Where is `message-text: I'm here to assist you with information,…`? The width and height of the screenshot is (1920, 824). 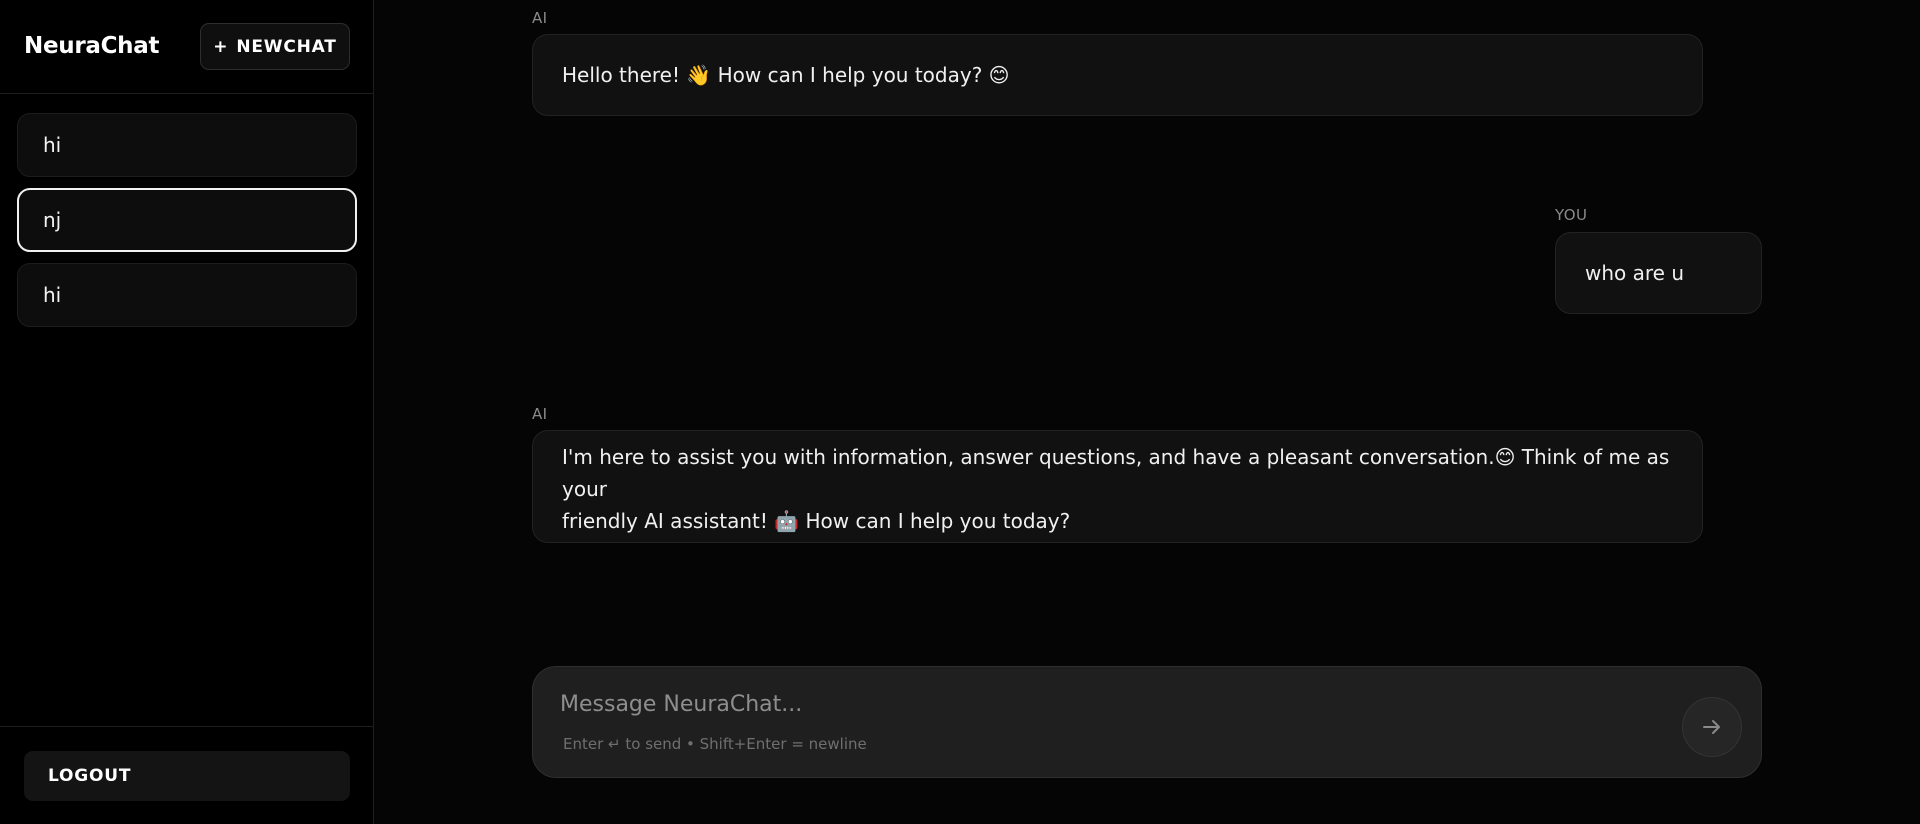
message-text: I'm here to assist you with information,… is located at coordinates (1028, 456).